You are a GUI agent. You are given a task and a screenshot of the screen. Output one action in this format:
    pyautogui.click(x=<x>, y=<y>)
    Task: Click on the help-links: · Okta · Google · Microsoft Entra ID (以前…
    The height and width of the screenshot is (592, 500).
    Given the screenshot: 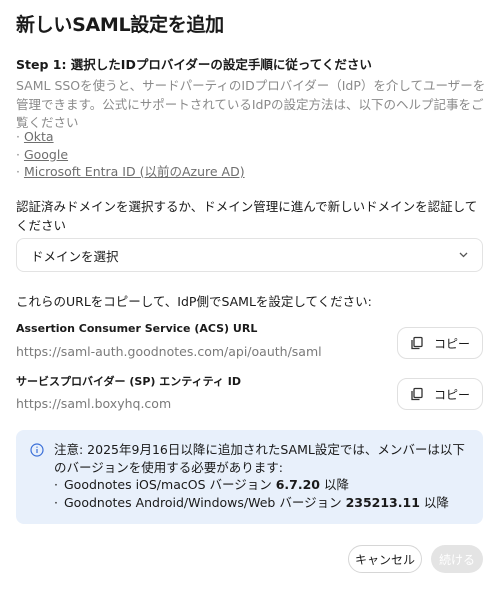 What is the action you would take?
    pyautogui.click(x=130, y=154)
    